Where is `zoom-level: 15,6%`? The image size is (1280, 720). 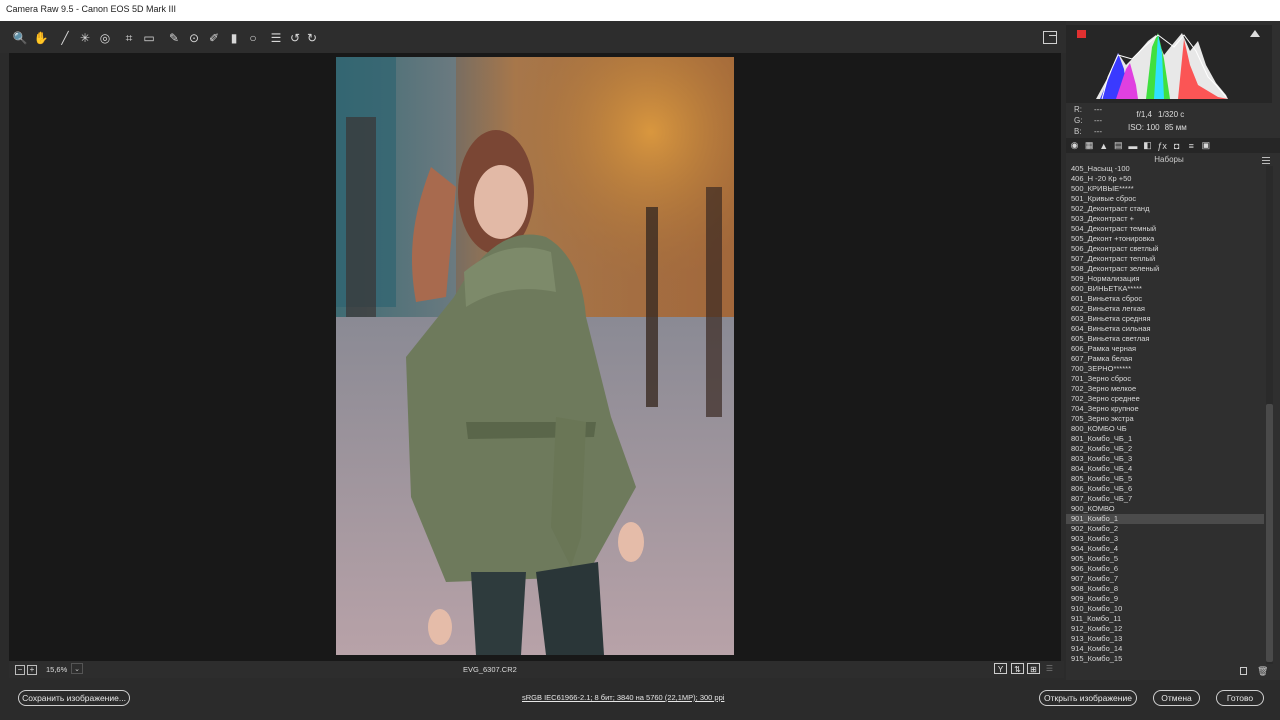 zoom-level: 15,6% is located at coordinates (56, 669).